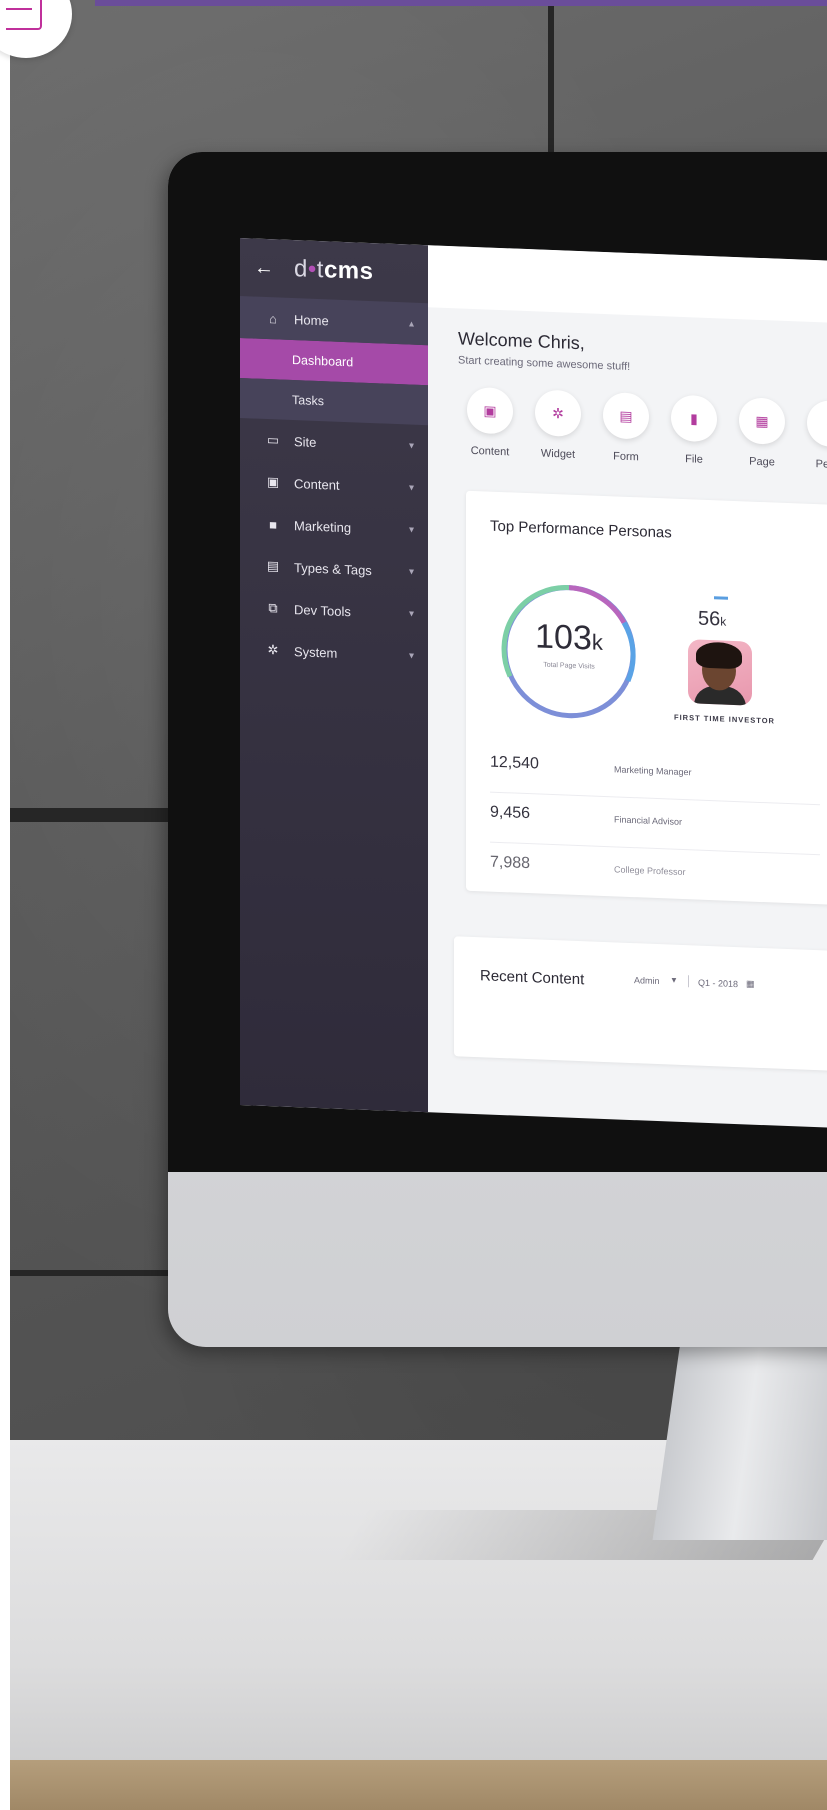 This screenshot has height=1810, width=827. What do you see at coordinates (273, 482) in the screenshot?
I see `folder-image-icon: ▣` at bounding box center [273, 482].